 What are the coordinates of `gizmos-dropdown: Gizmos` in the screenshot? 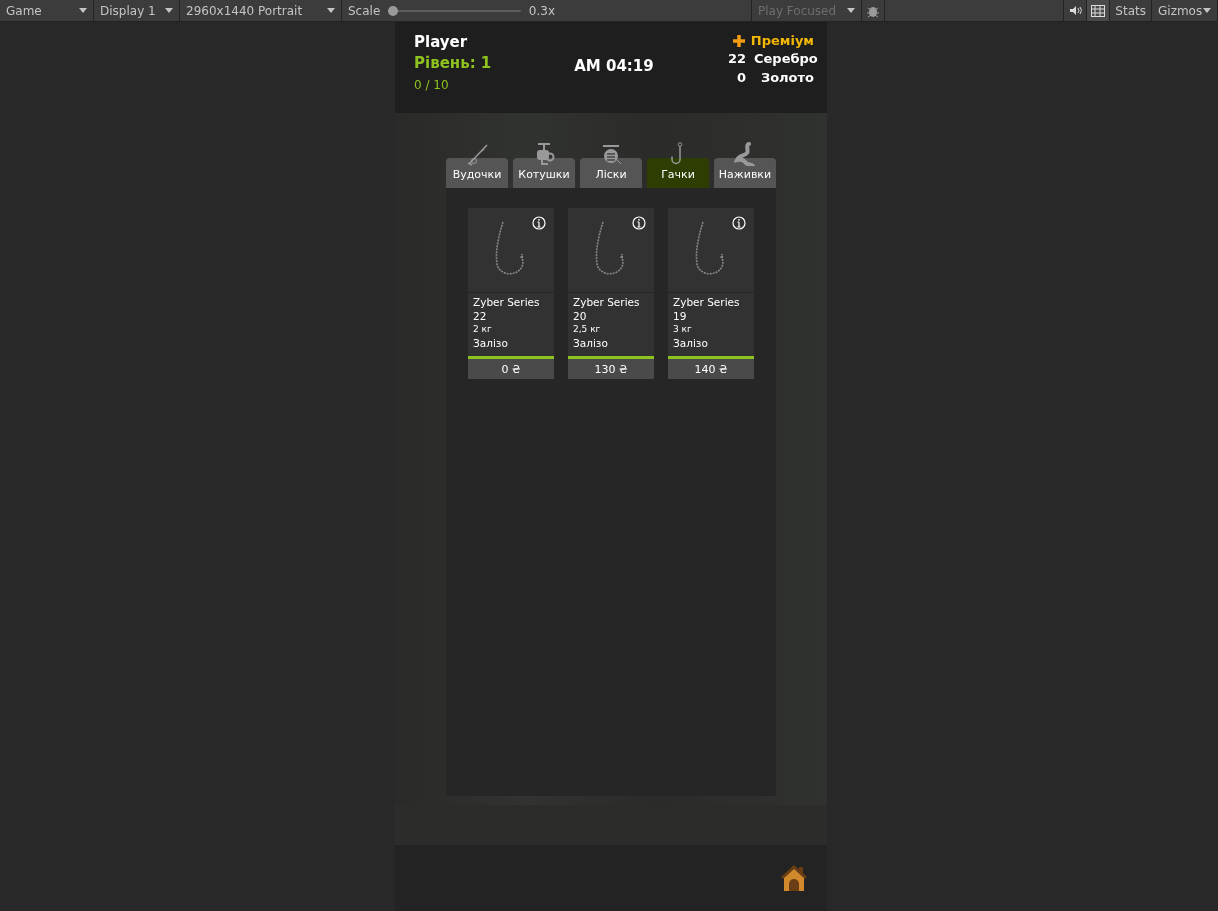 It's located at (1185, 10).